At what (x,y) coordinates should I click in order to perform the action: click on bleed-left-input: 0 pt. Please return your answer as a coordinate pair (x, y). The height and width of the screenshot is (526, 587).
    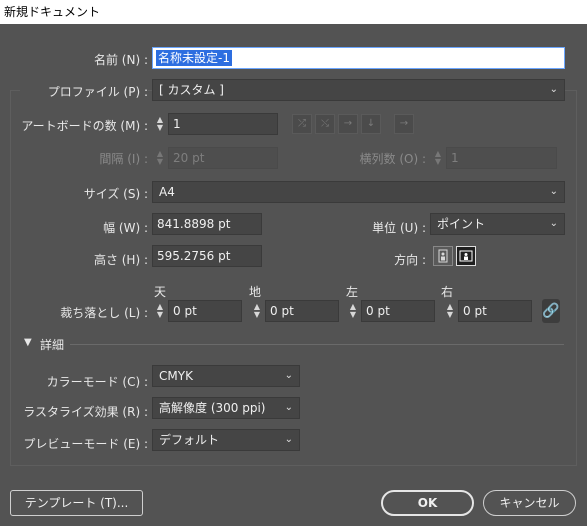
    Looking at the image, I should click on (398, 311).